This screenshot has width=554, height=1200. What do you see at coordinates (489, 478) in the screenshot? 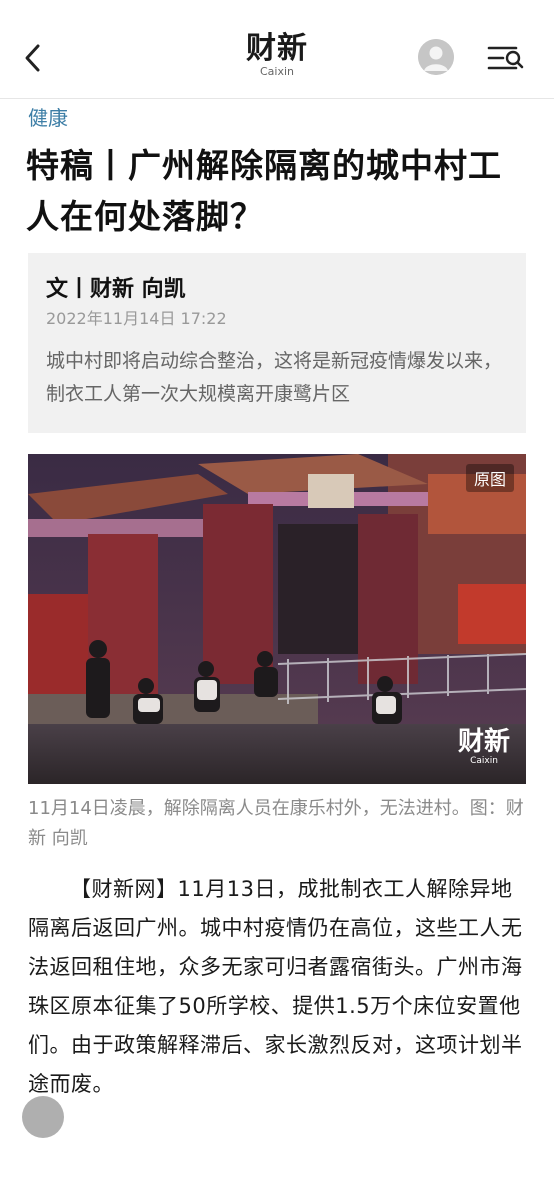
I see `original-image-badge: 原图` at bounding box center [489, 478].